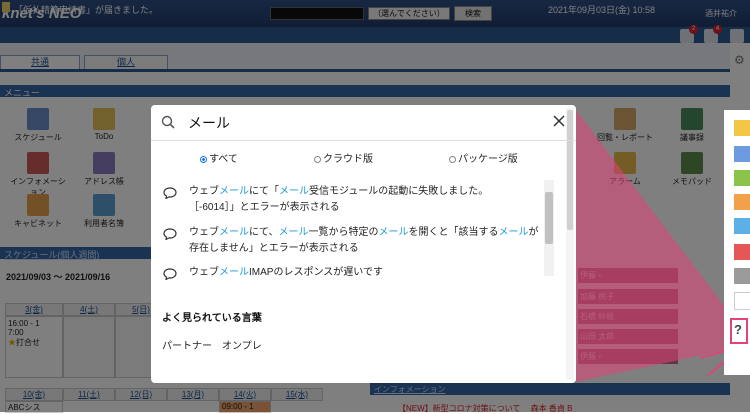  I want to click on filter-all-radio: すべて, so click(219, 157).